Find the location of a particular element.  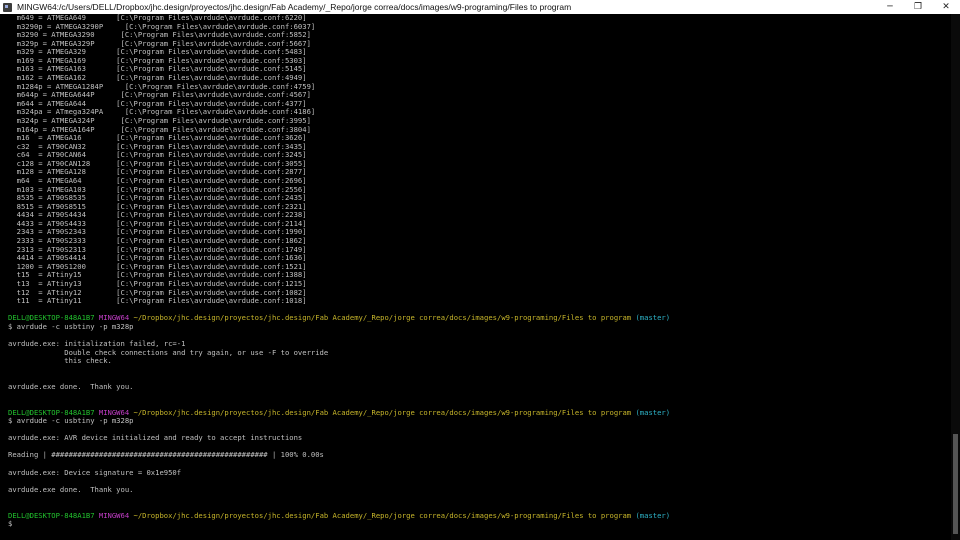

minimize-button: ─ is located at coordinates (890, 7).